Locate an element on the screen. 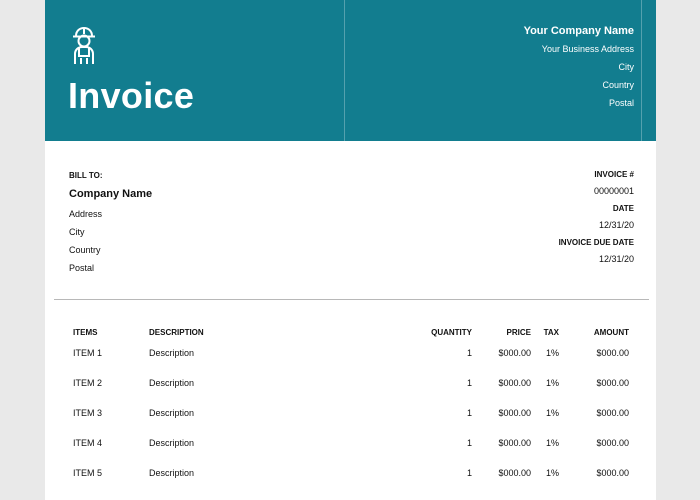 This screenshot has width=700, height=500. item-name-cell: ITEM 1 is located at coordinates (88, 353).